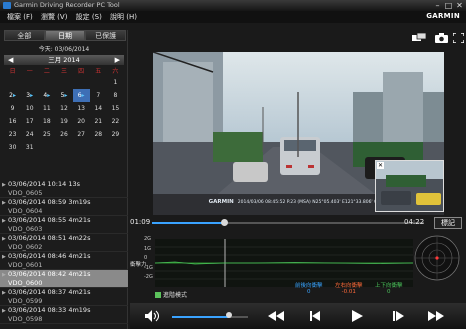  Describe the element at coordinates (98, 71) in the screenshot. I see `weekday-label: 五` at that location.